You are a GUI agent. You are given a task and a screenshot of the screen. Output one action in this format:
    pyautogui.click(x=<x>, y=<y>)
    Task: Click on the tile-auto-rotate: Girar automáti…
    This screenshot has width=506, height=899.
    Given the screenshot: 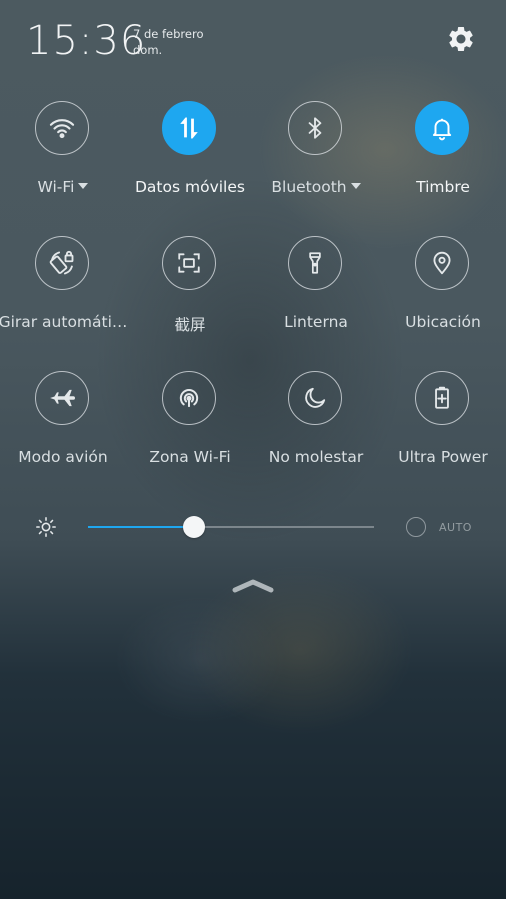 What is the action you would take?
    pyautogui.click(x=63, y=291)
    